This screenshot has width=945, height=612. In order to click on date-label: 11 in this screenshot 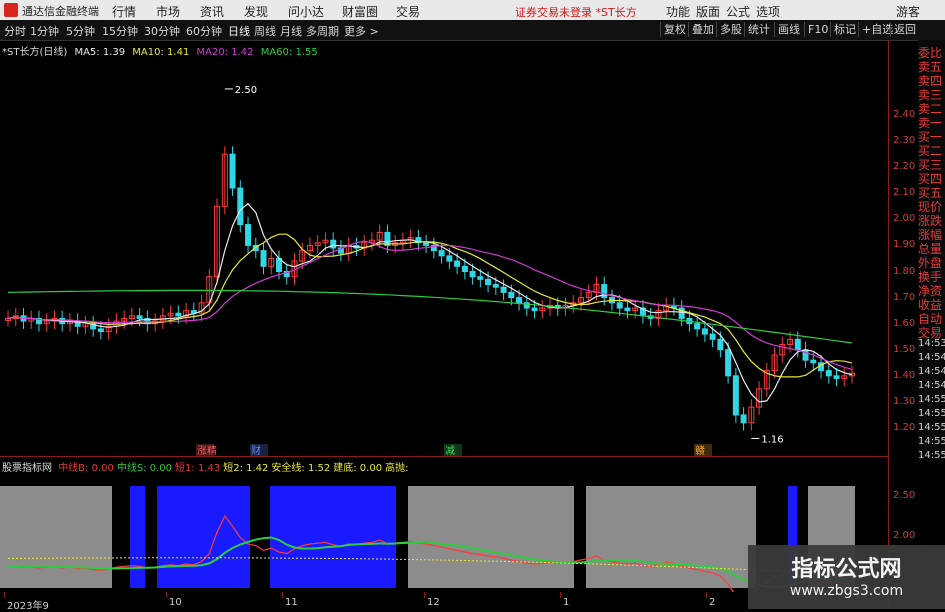, I will do `click(291, 602)`.